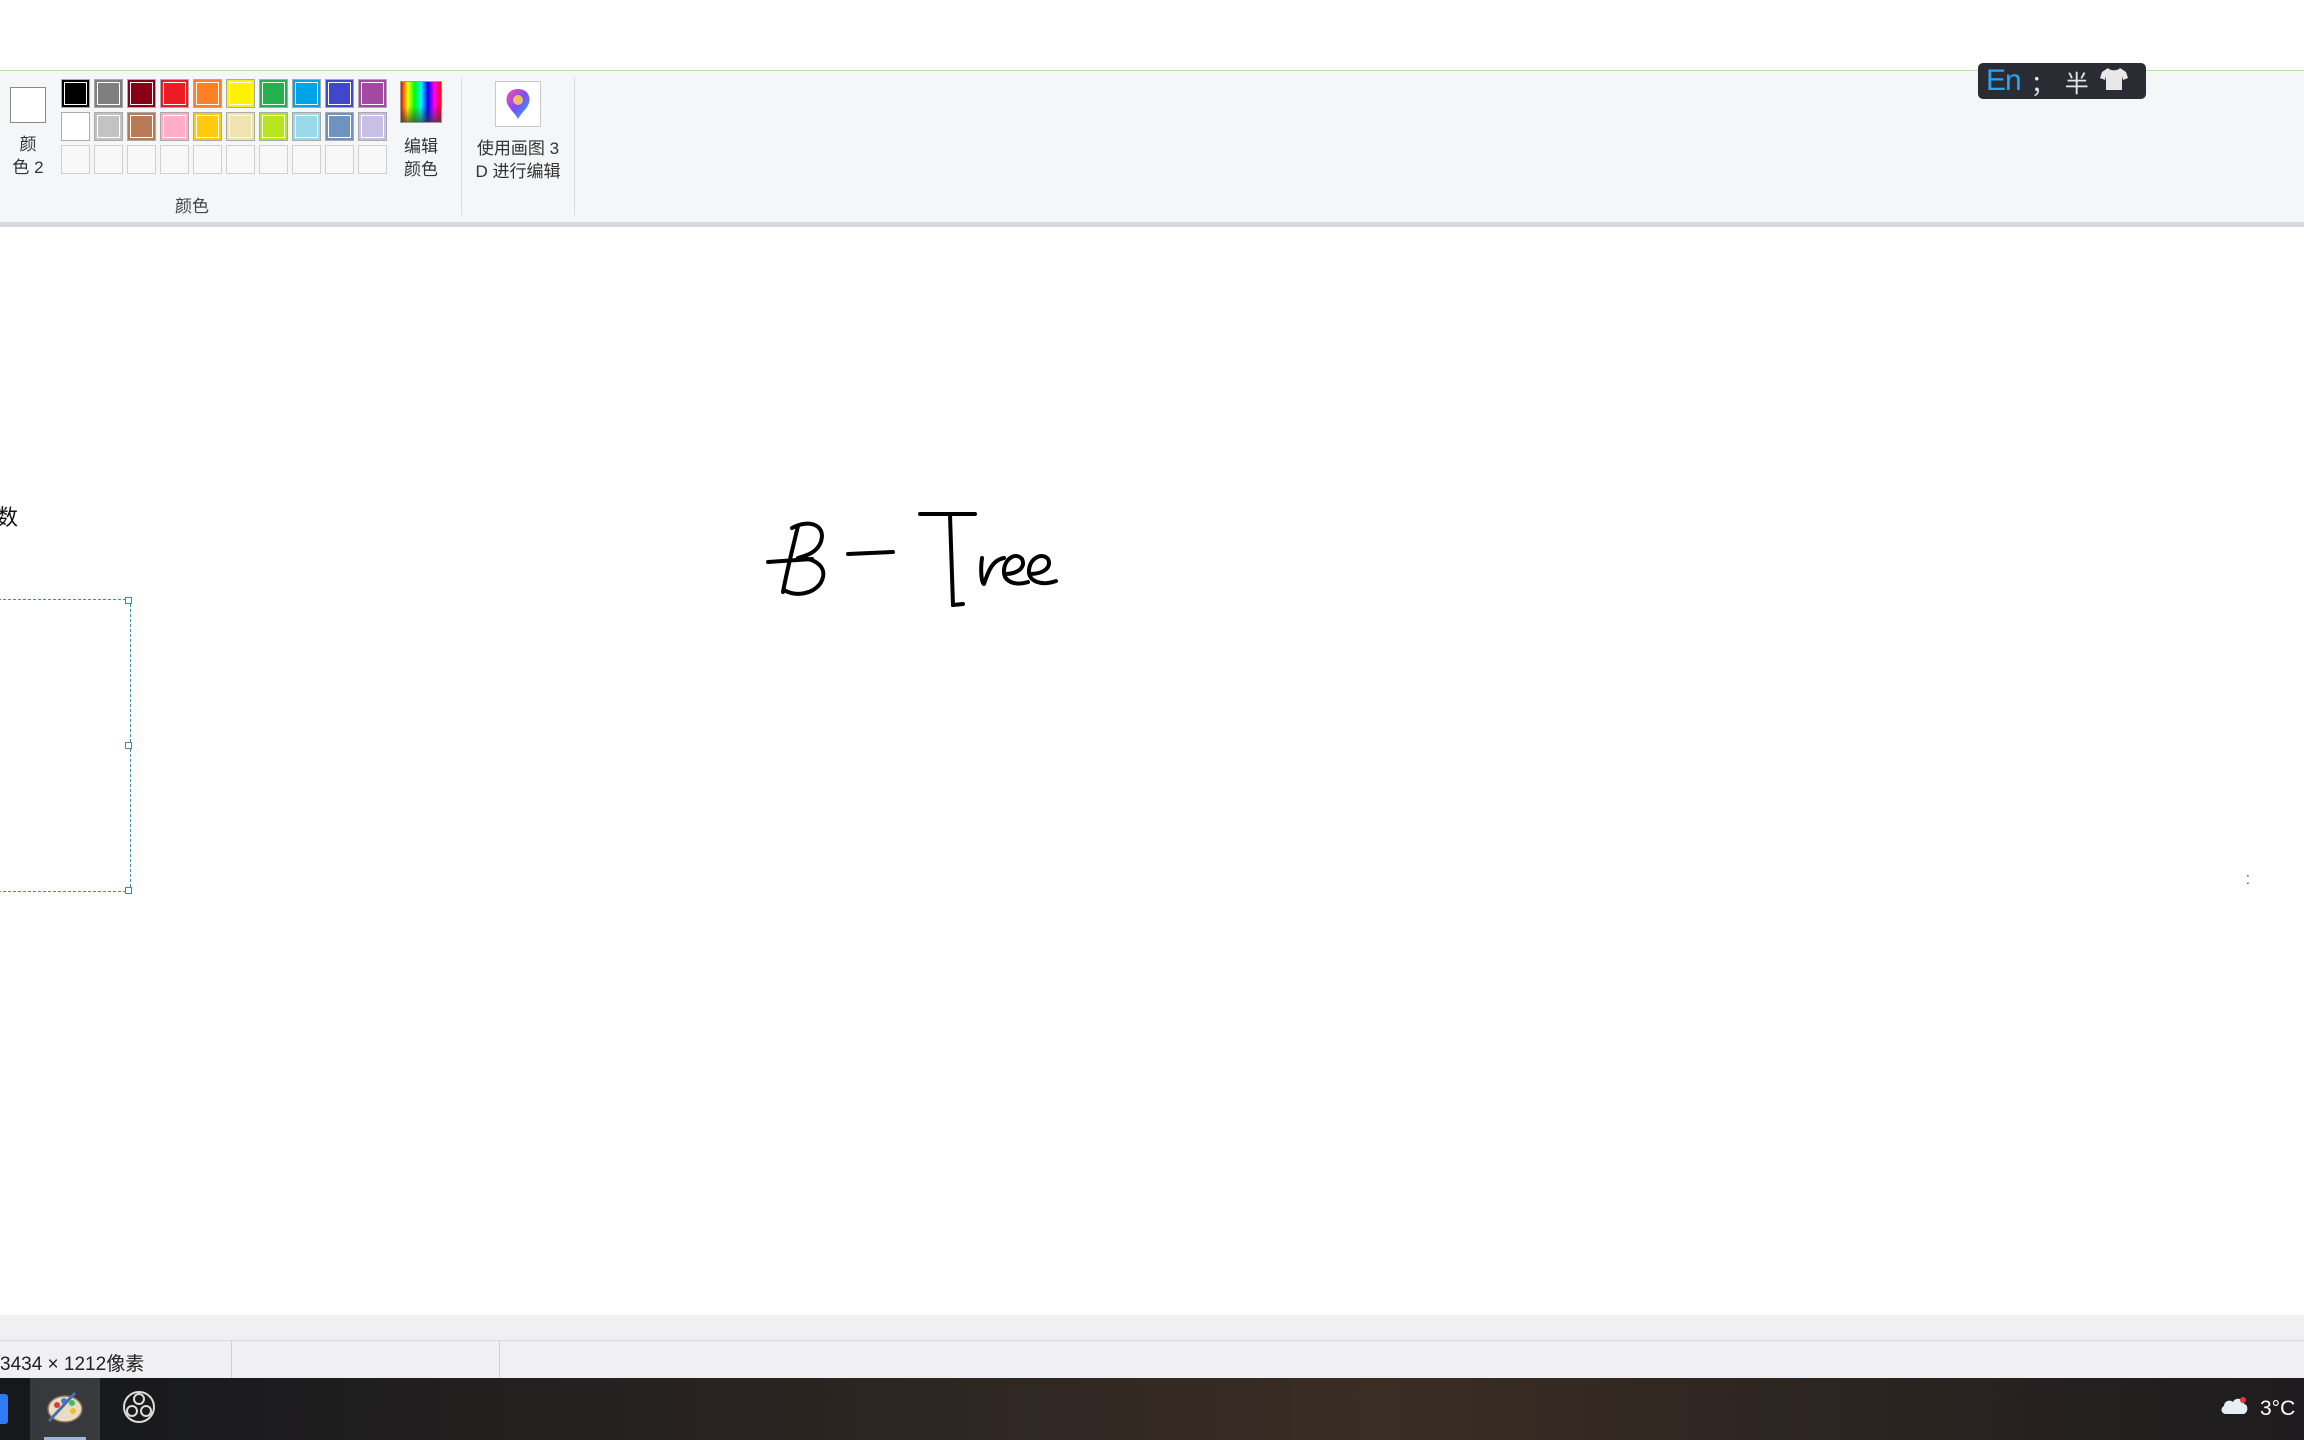 Image resolution: width=2304 pixels, height=1440 pixels. Describe the element at coordinates (2248, 880) in the screenshot. I see `stray-mark: ⁚` at that location.